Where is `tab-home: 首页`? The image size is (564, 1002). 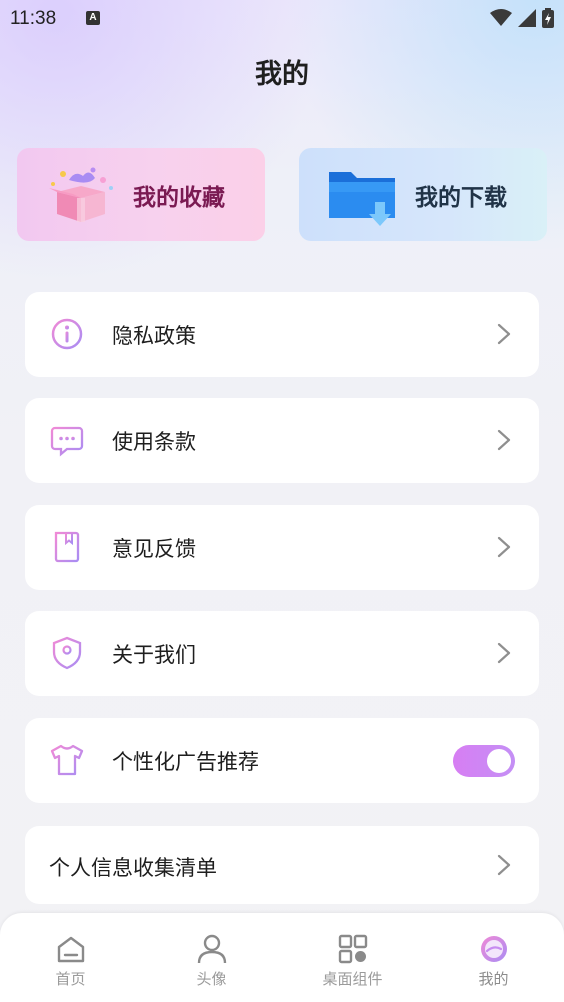
tab-home: 首页 is located at coordinates (70, 957).